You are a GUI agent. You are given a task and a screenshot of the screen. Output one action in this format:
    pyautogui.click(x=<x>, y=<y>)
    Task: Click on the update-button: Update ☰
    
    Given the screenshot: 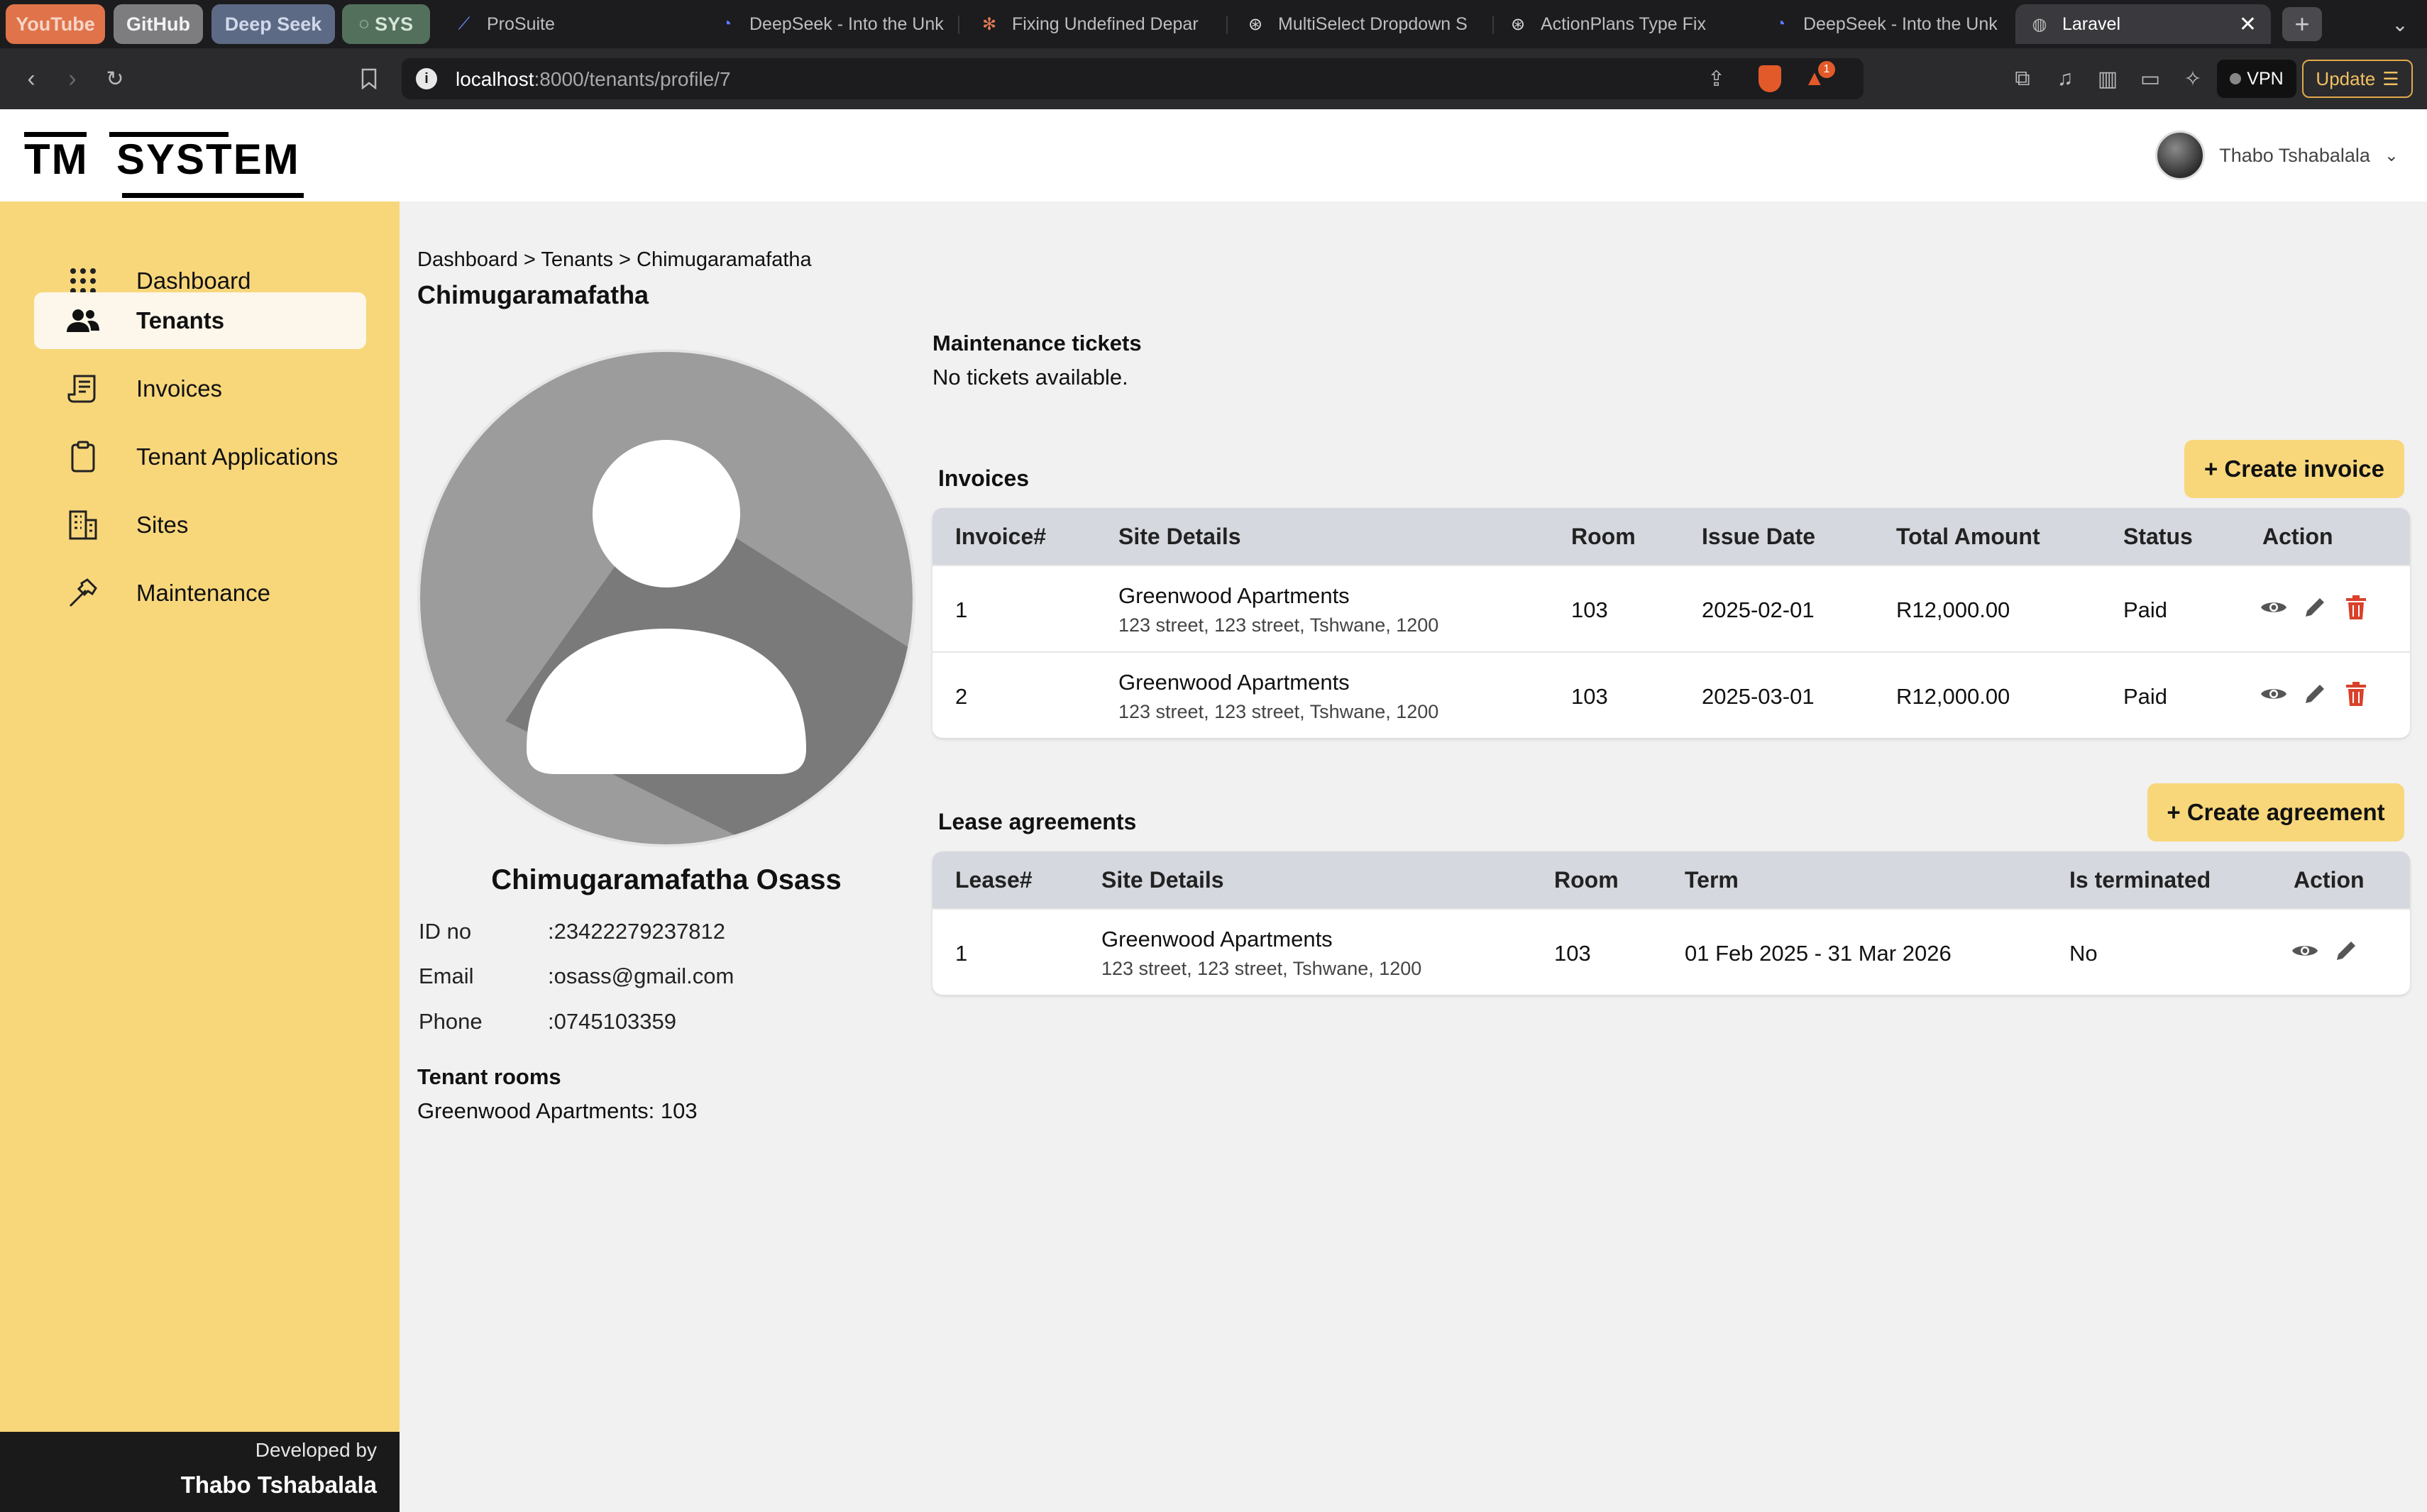 What is the action you would take?
    pyautogui.click(x=2357, y=79)
    